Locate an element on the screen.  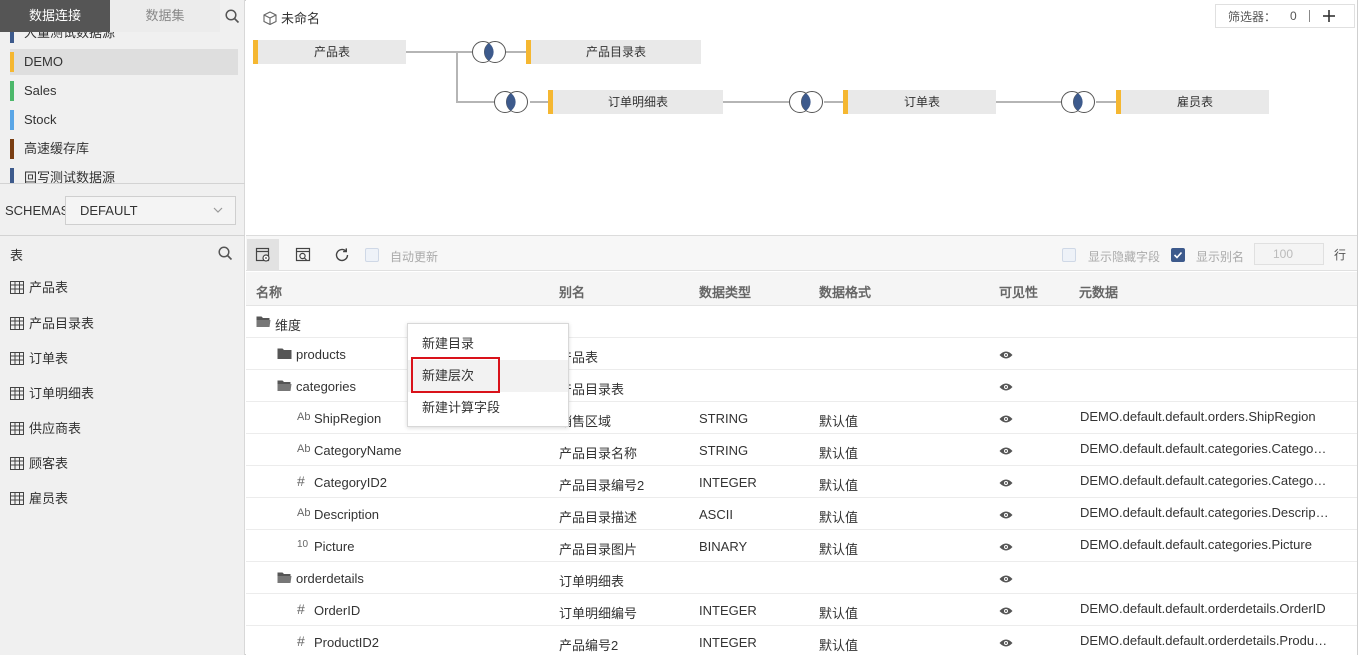
rows-input is located at coordinates (1289, 254).